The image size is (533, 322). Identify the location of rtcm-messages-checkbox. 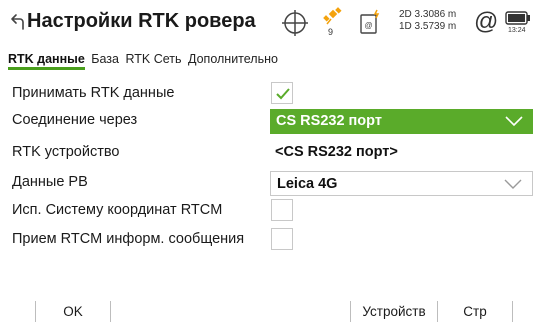
(282, 239).